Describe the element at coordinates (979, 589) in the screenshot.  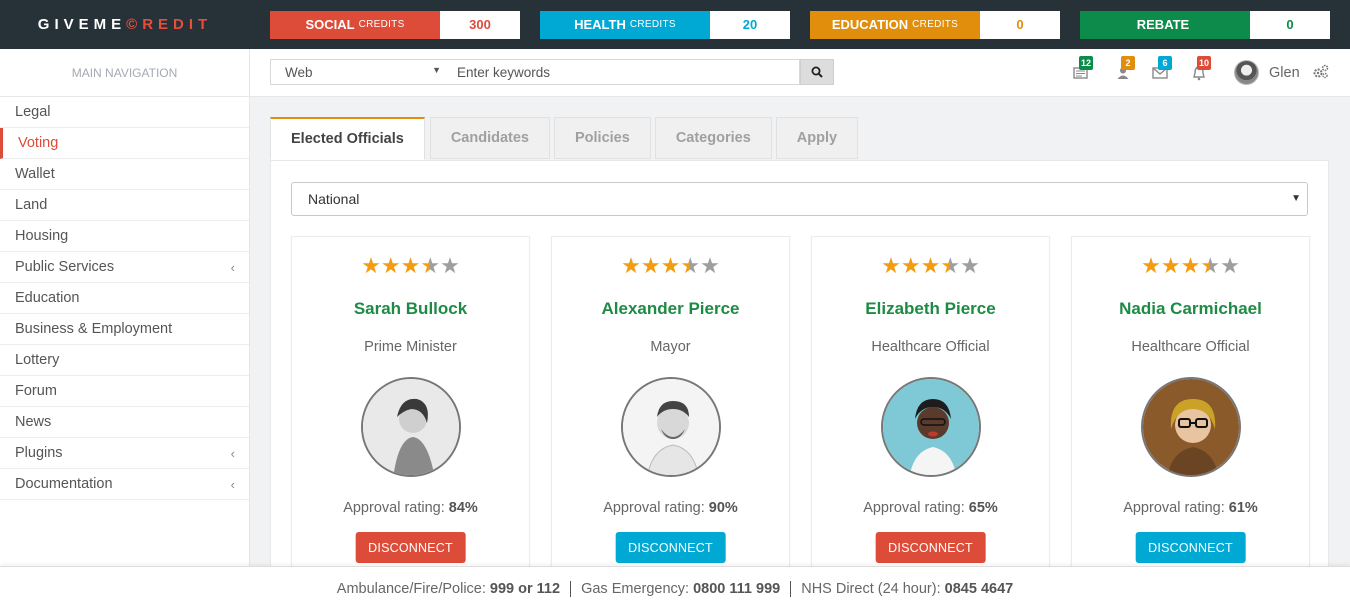
I see `footer-value: 0845 4647` at that location.